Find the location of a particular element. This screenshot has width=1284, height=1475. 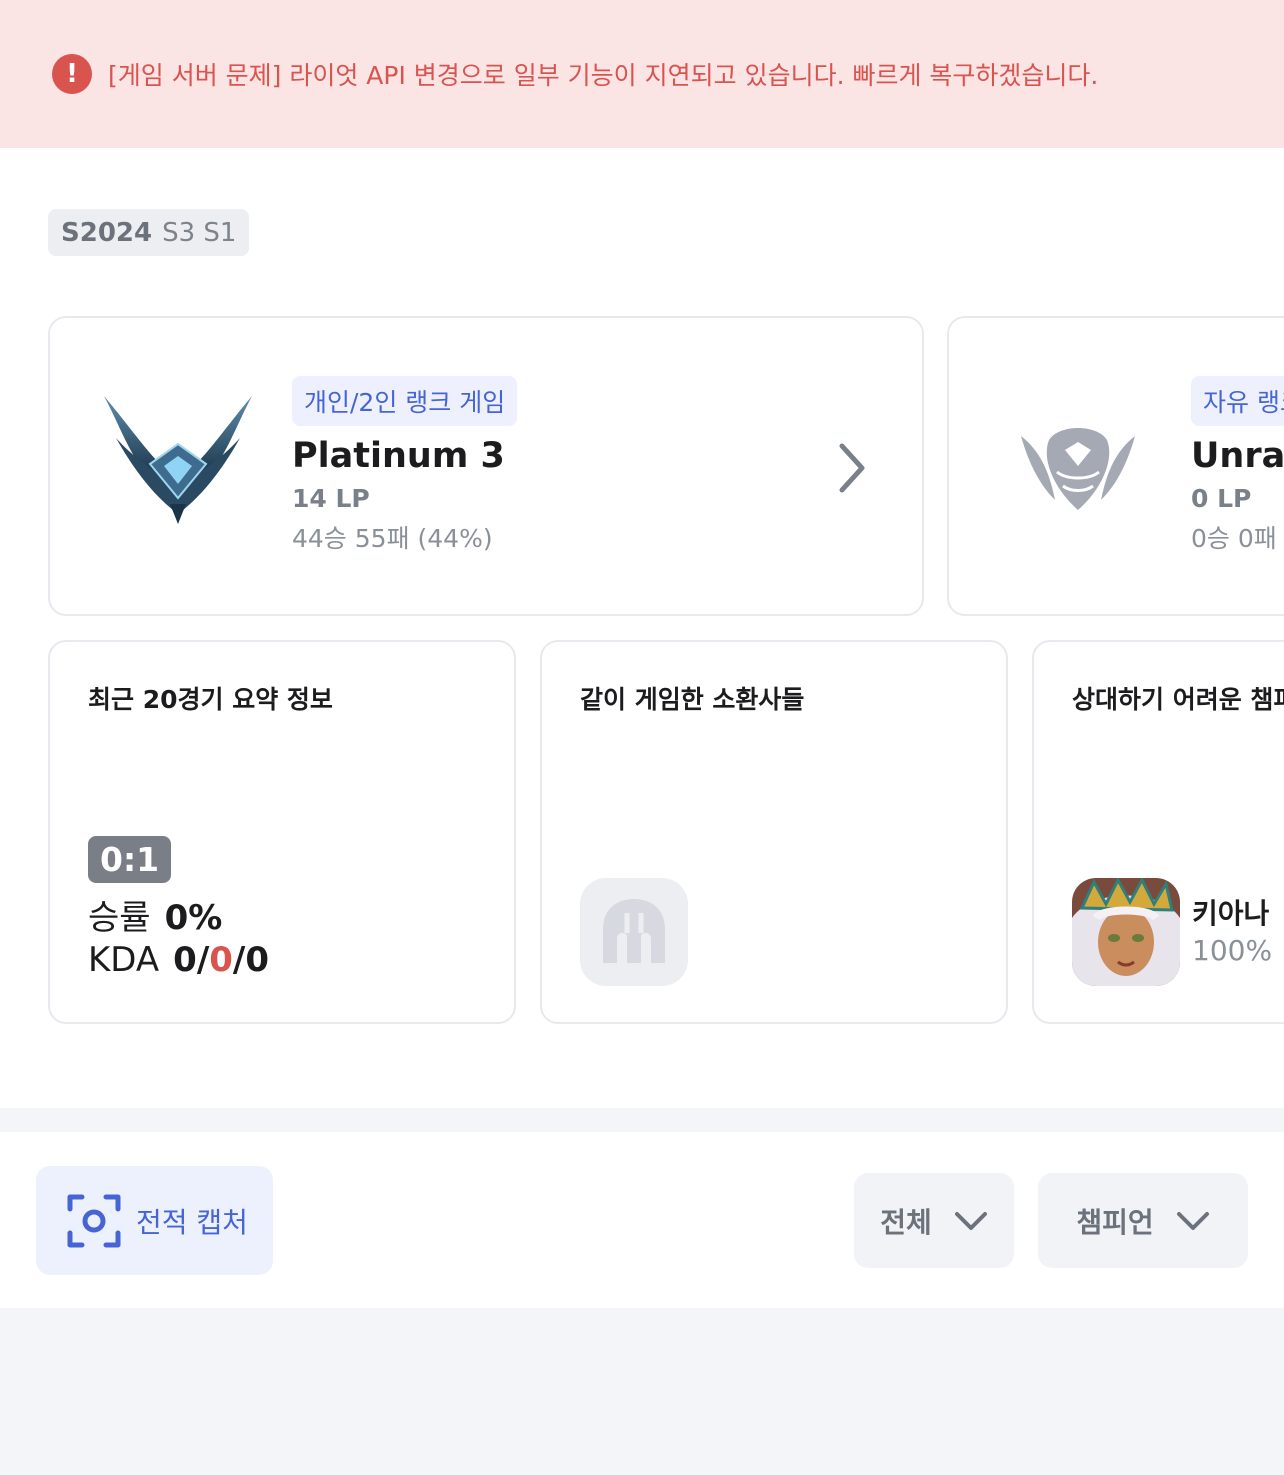

exclamation-icon: ! is located at coordinates (72, 74).